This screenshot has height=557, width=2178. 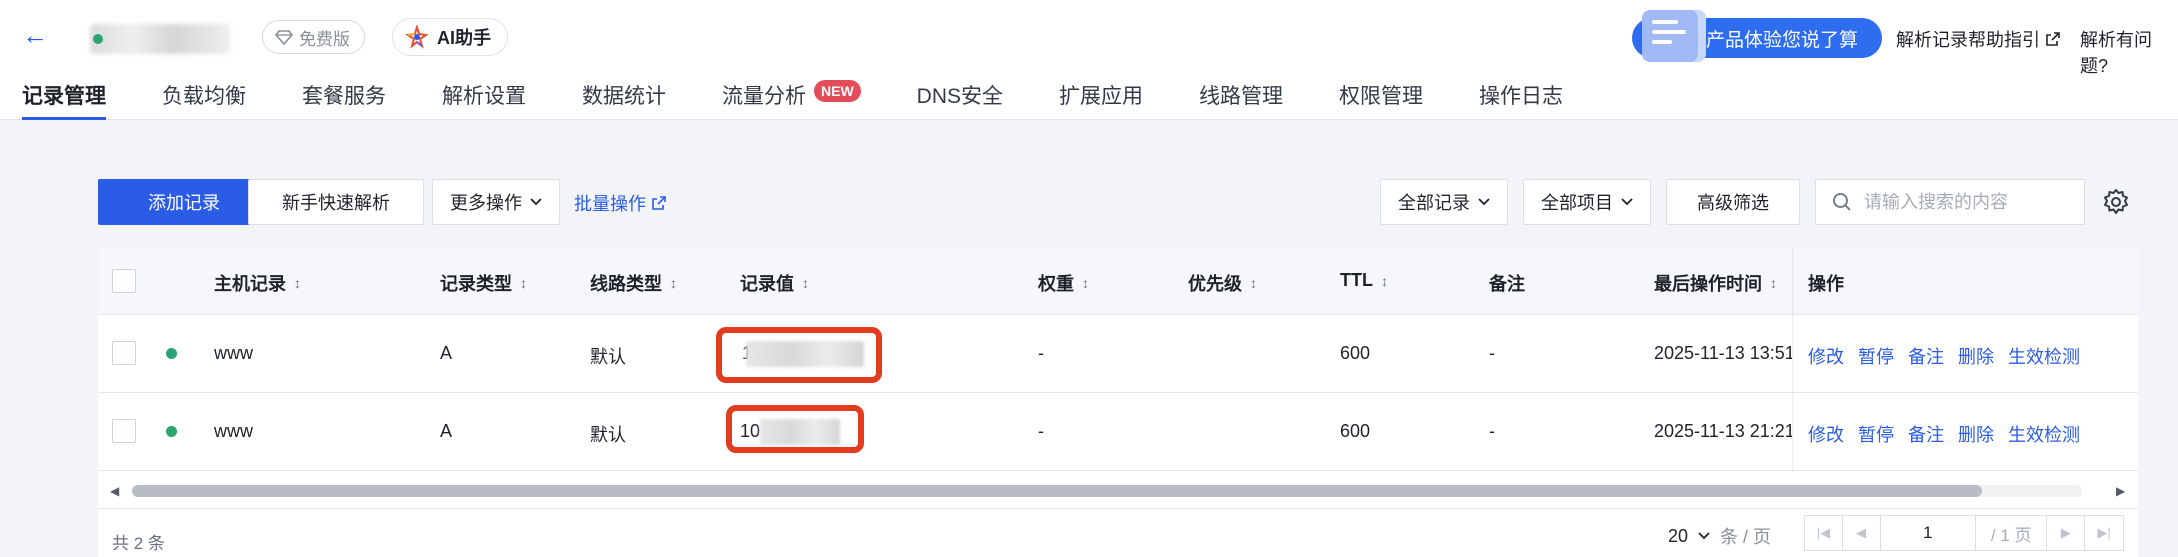 I want to click on more-operations-dropdown: 更多操作, so click(x=496, y=202).